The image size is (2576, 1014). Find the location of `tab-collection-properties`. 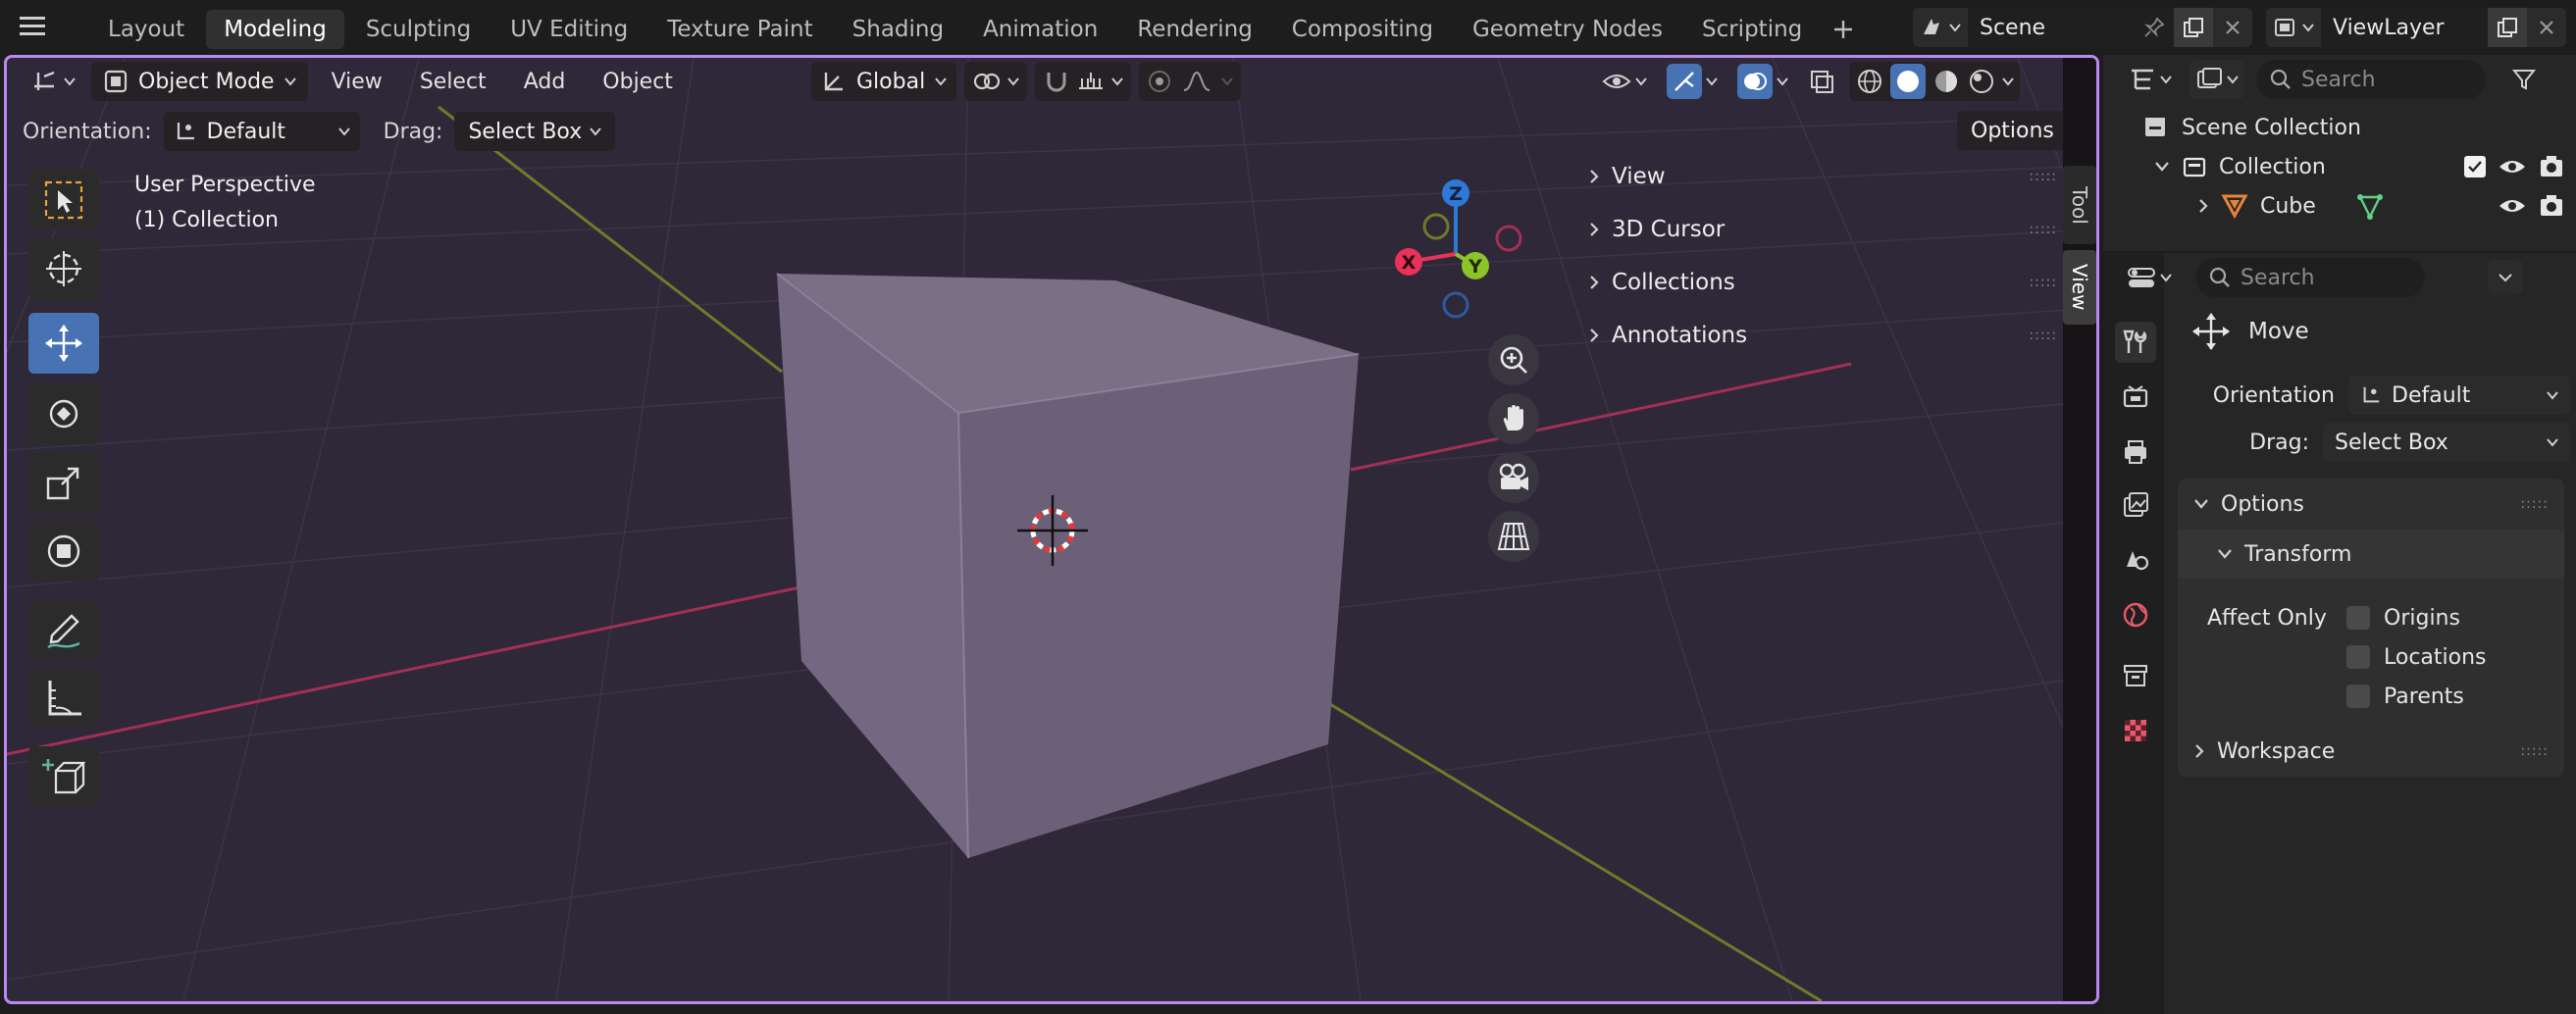

tab-collection-properties is located at coordinates (2135, 675).